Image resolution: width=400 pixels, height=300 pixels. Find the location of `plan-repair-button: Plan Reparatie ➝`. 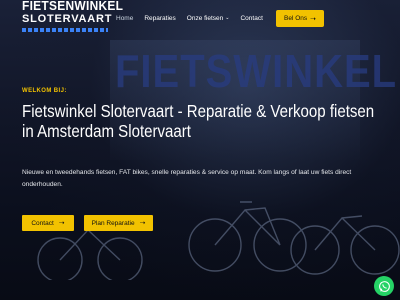

plan-repair-button: Plan Reparatie ➝ is located at coordinates (118, 223).